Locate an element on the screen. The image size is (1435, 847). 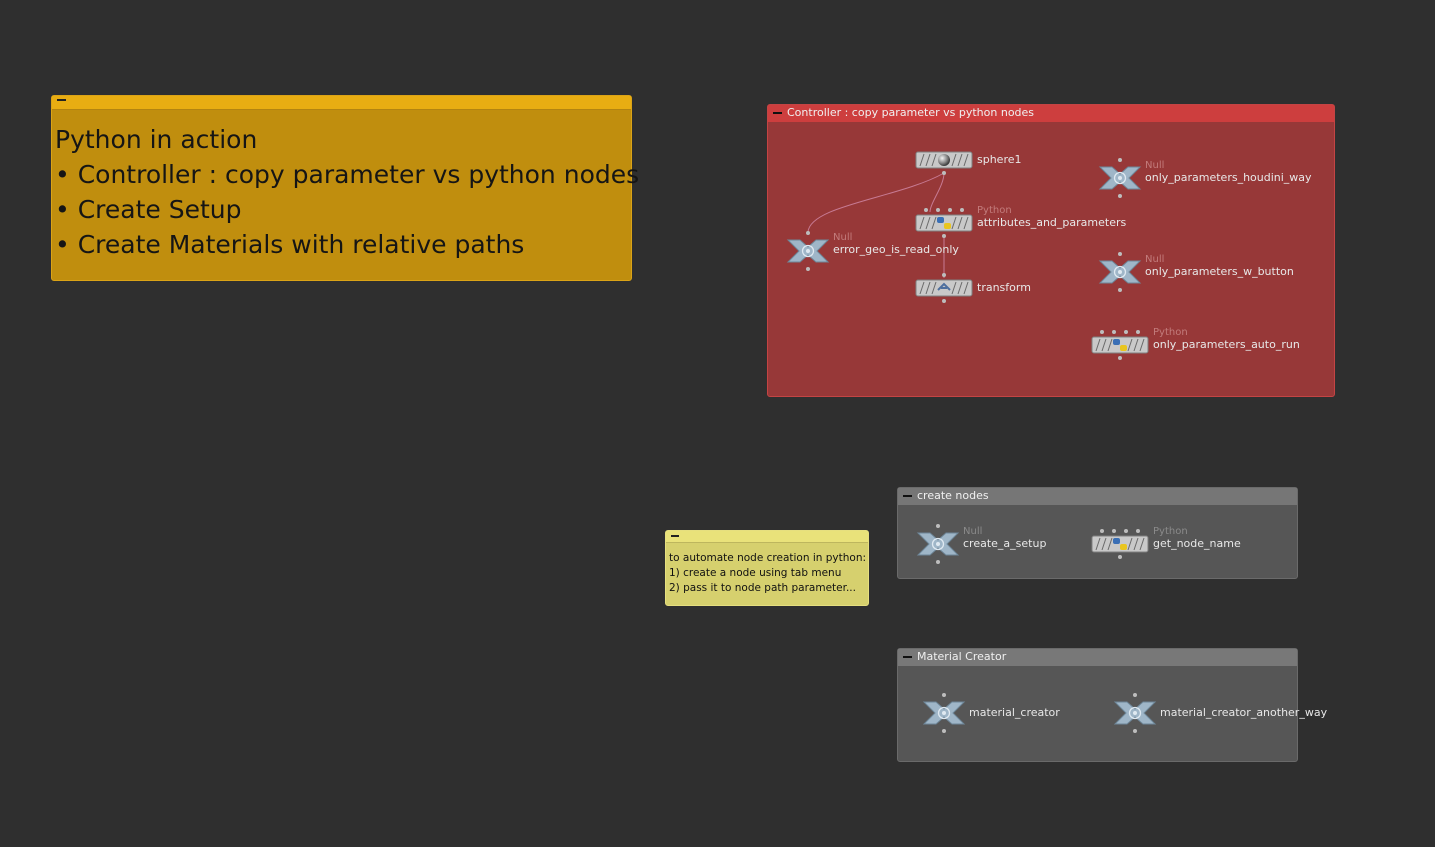
node-attributes-and-parameters is located at coordinates (944, 223).